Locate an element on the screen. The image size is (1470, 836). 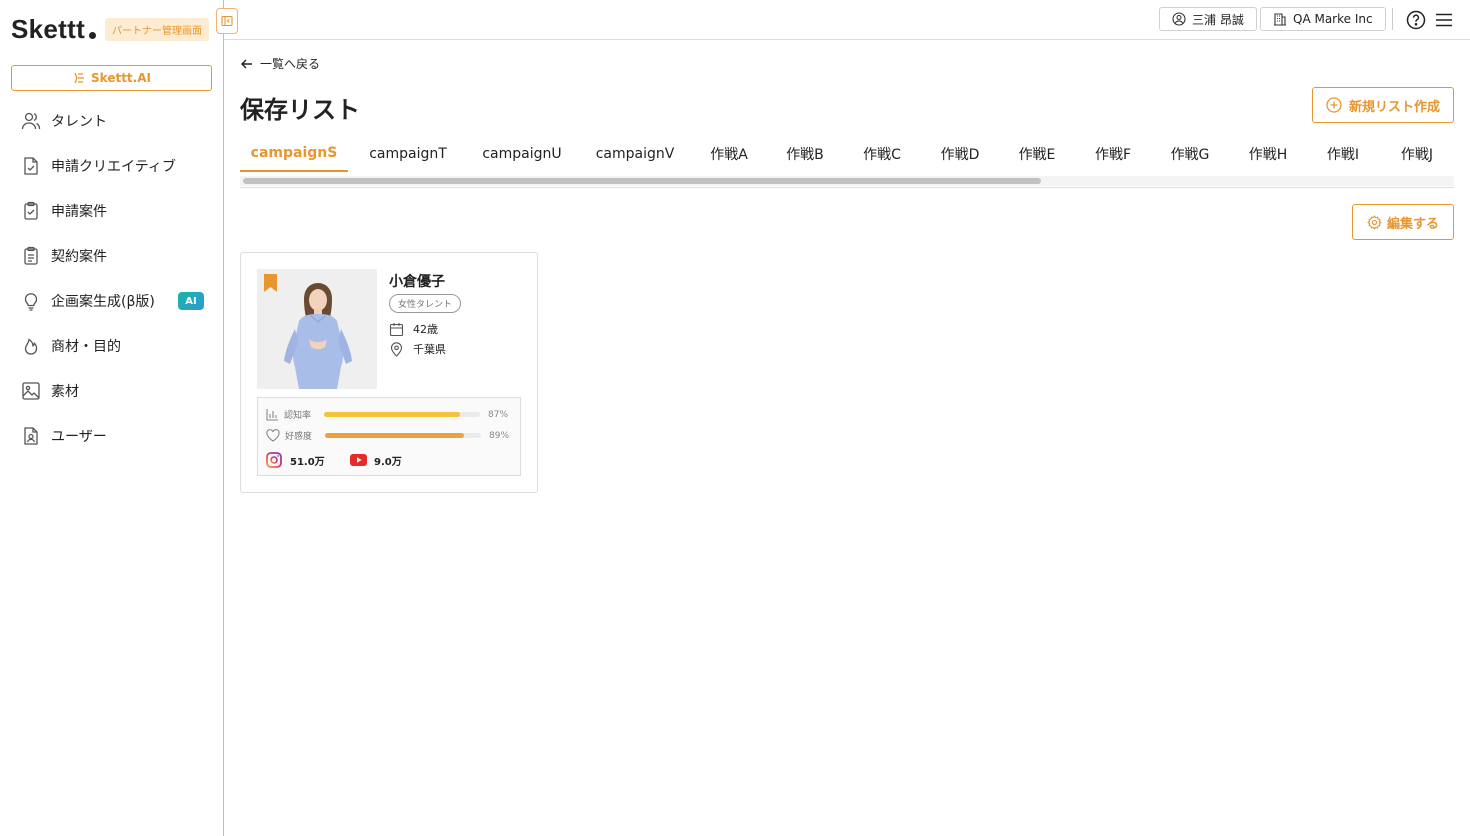
sidebar-collapse-button is located at coordinates (227, 21).